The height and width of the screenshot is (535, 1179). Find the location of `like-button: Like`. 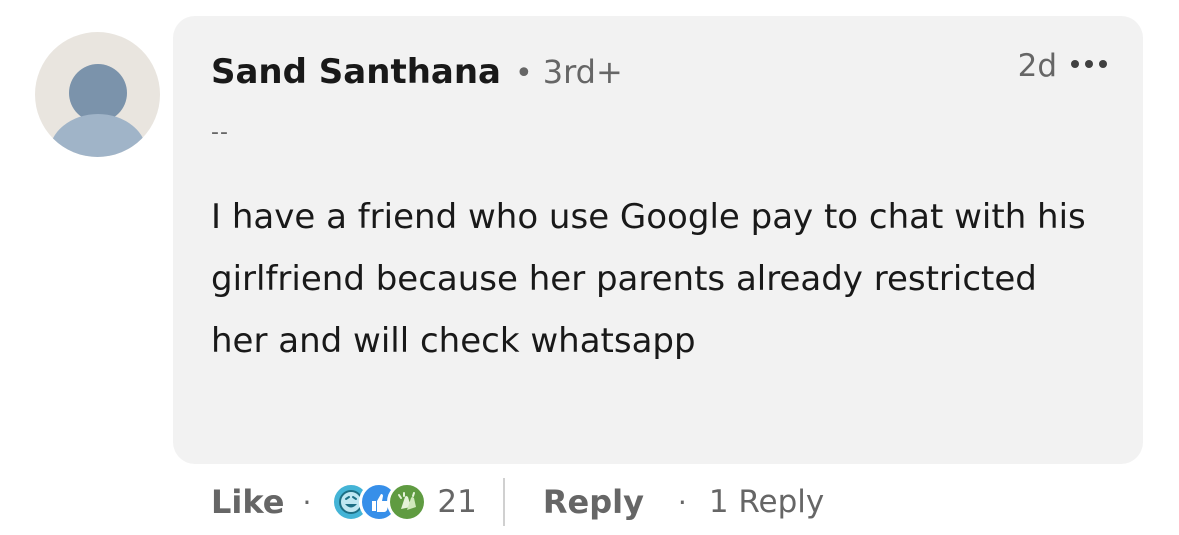

like-button: Like is located at coordinates (247, 502).